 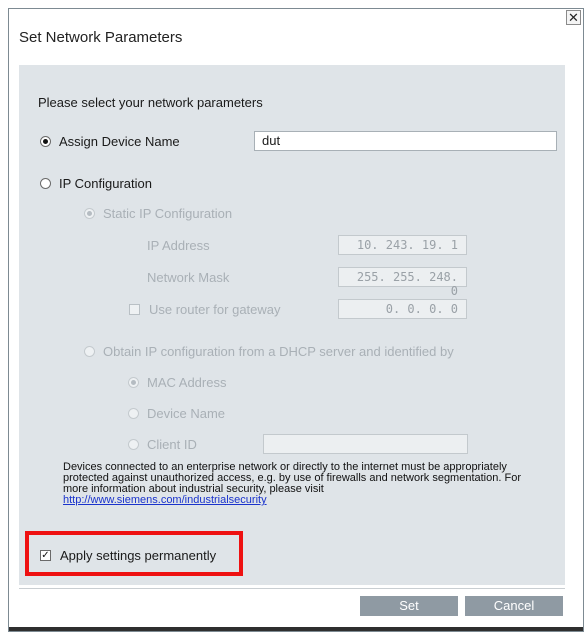 What do you see at coordinates (119, 141) in the screenshot?
I see `assign-device-name-label: Assign Device Name` at bounding box center [119, 141].